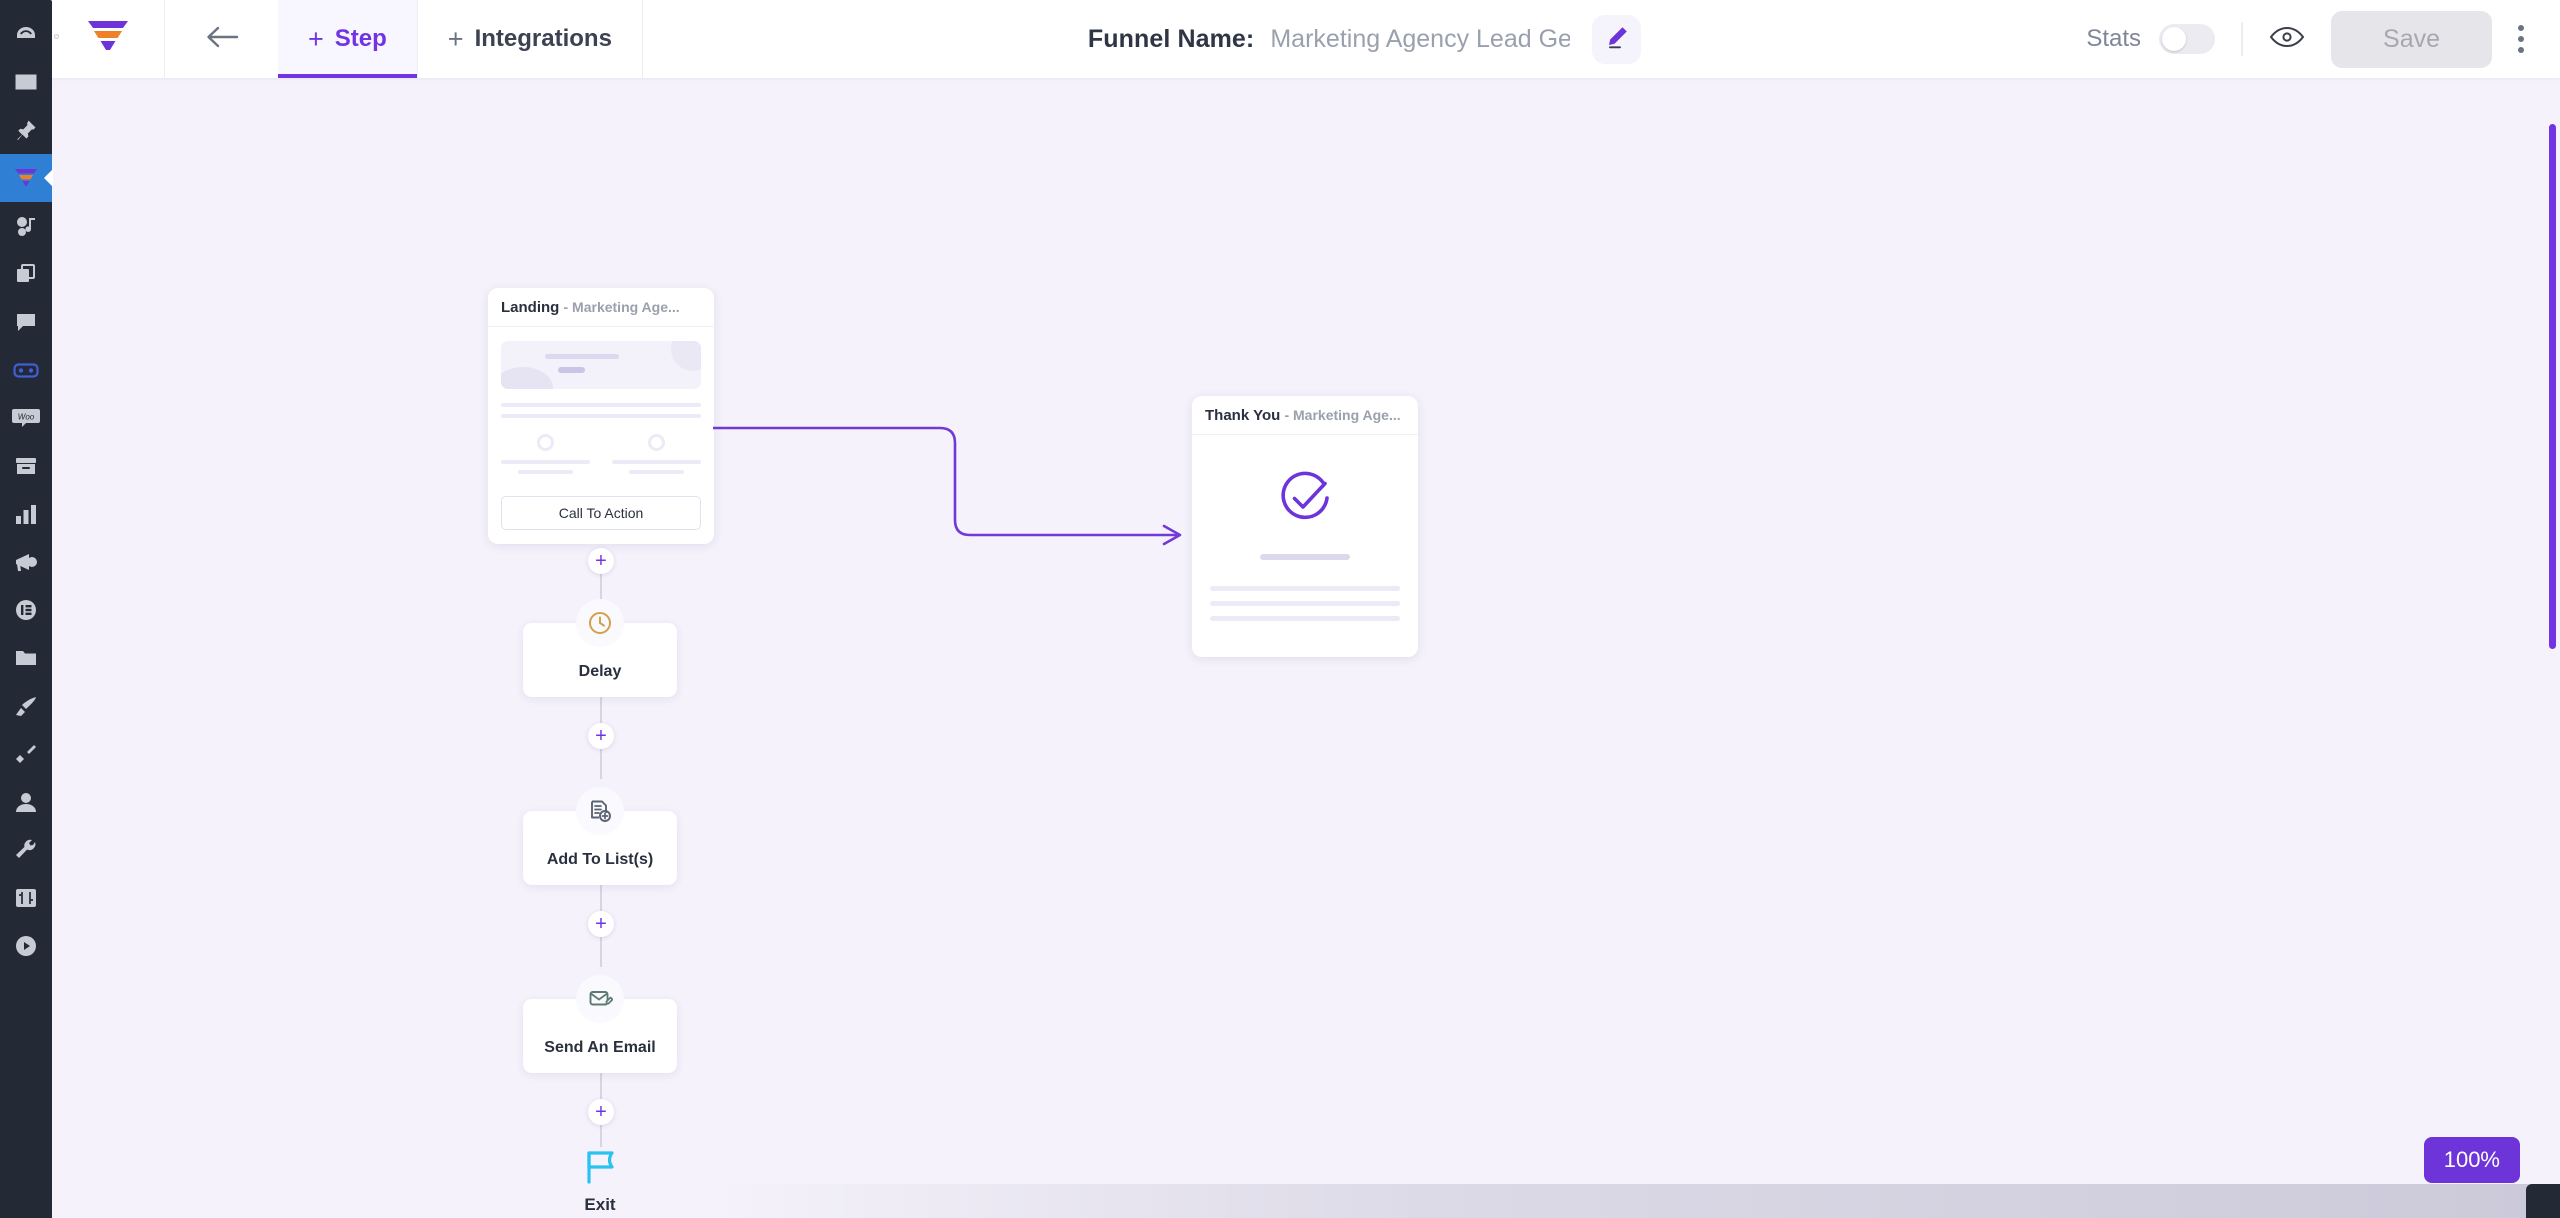 This screenshot has height=1218, width=2560. What do you see at coordinates (2411, 39) in the screenshot?
I see `save-button: Save` at bounding box center [2411, 39].